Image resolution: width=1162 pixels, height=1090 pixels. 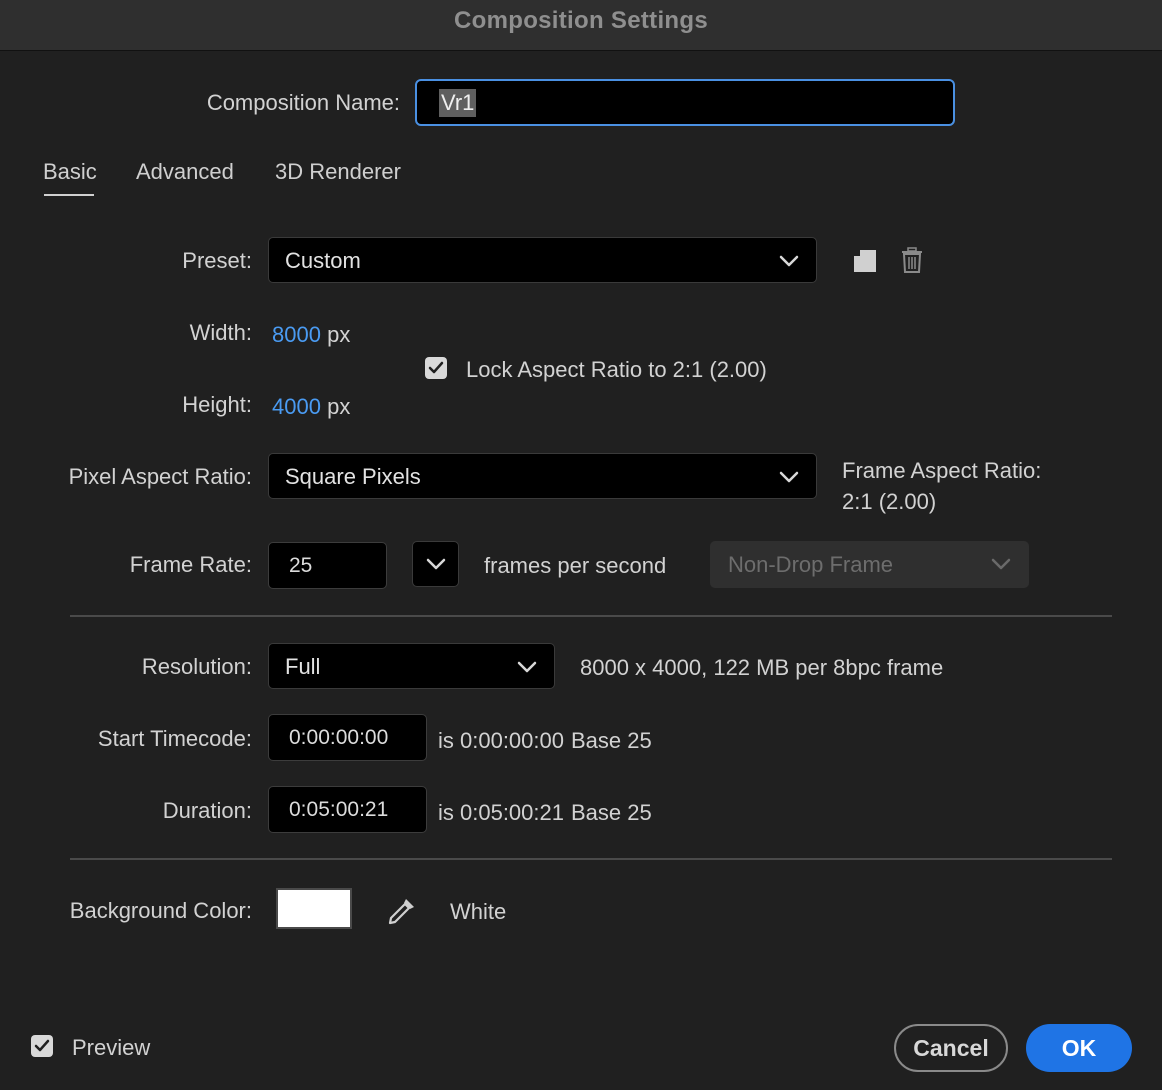 I want to click on preset-value: Custom, so click(x=323, y=260).